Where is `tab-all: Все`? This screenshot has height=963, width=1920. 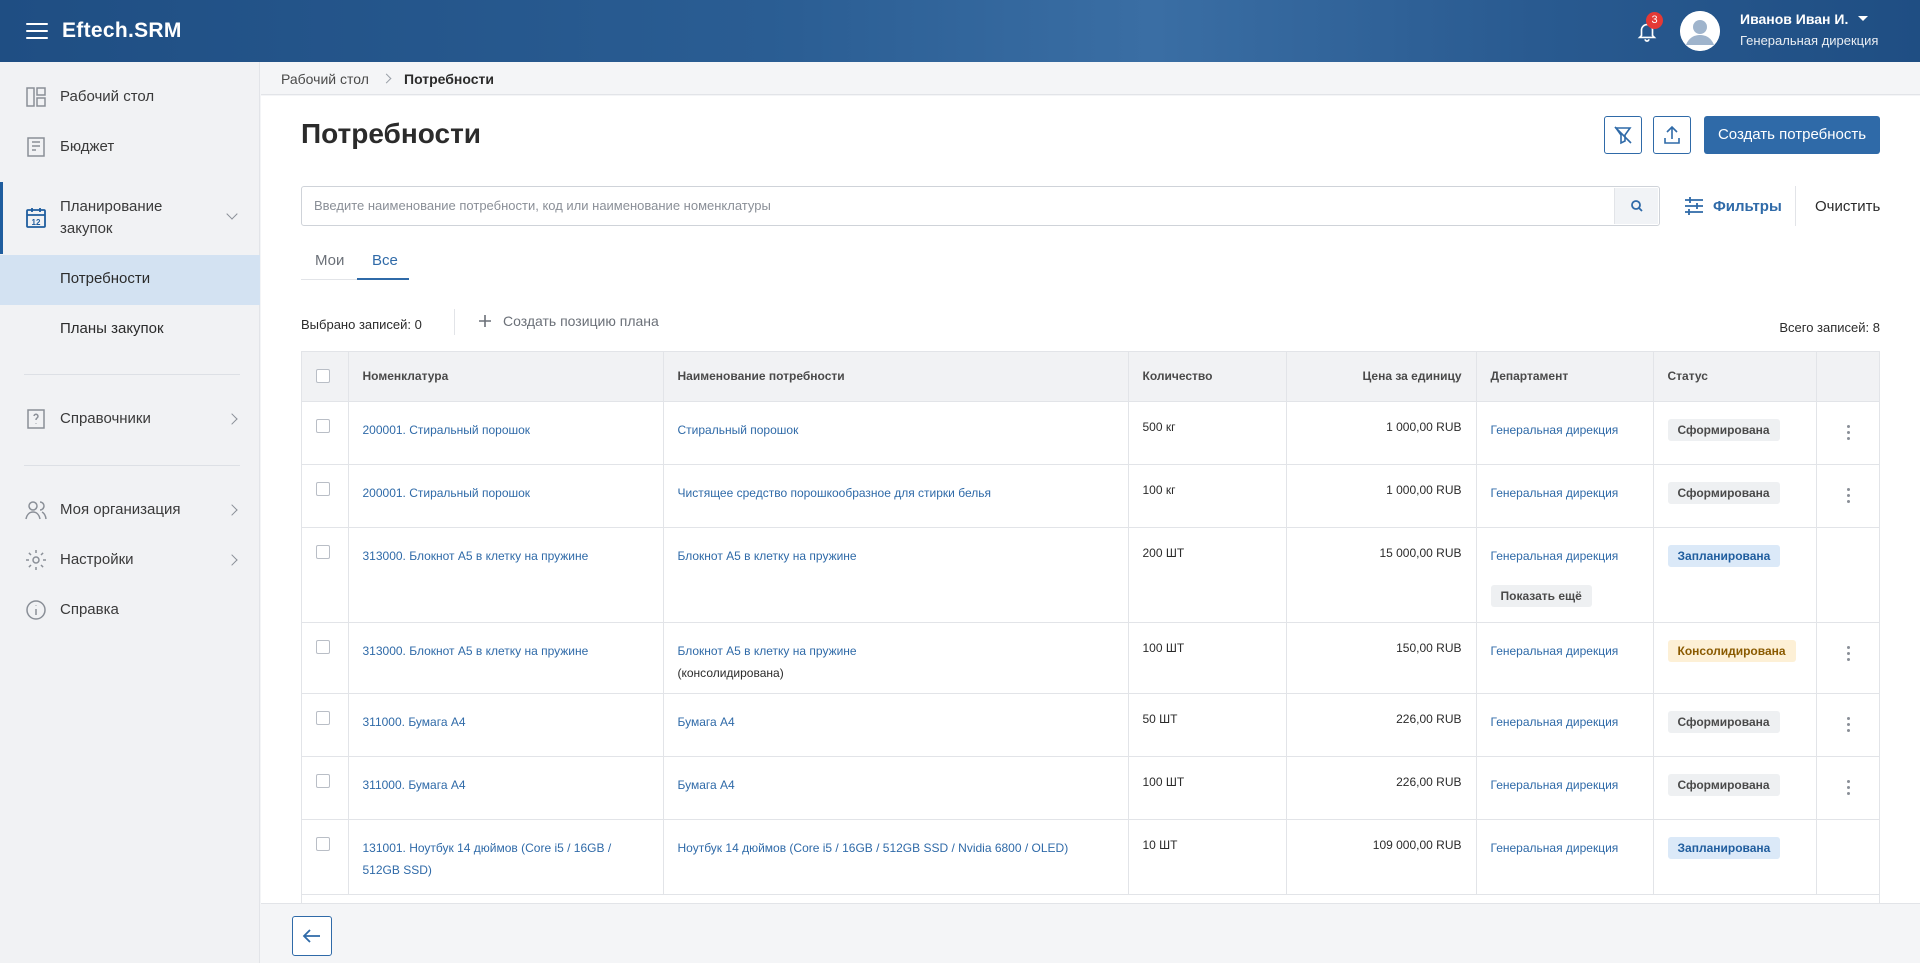
tab-all: Все is located at coordinates (385, 260).